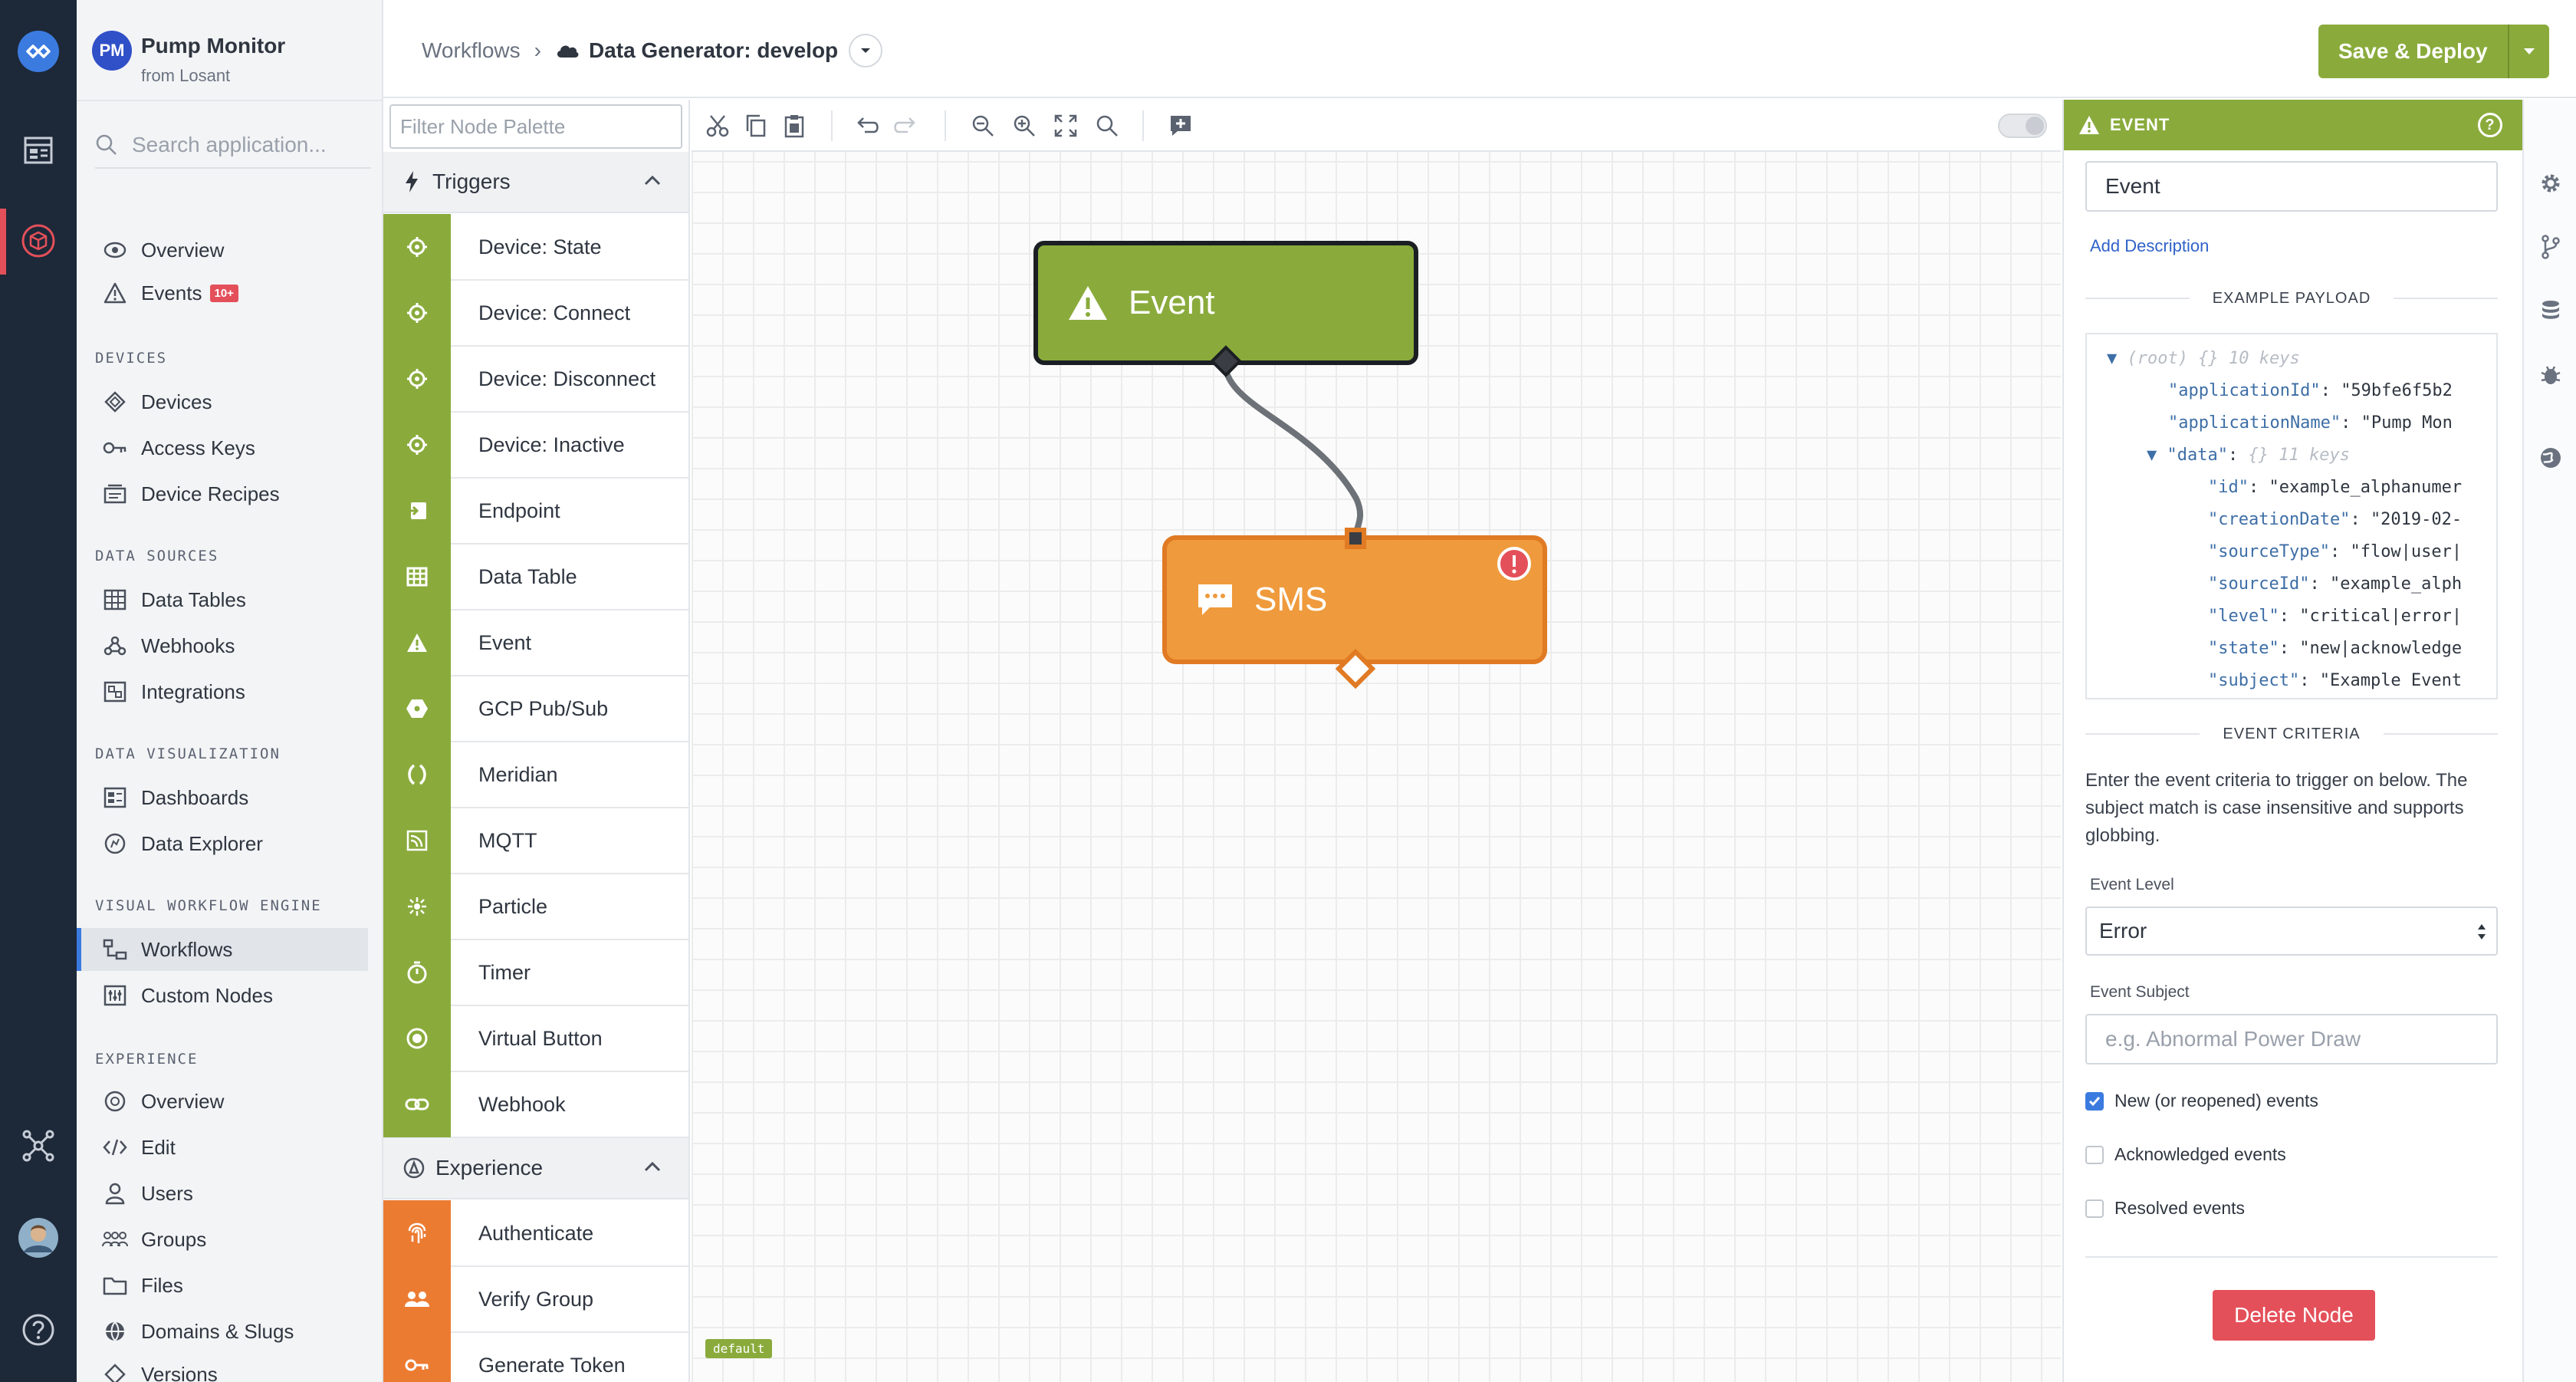 The image size is (2576, 1382). Describe the element at coordinates (536, 1104) in the screenshot. I see `palette-node-webhook: Webhook` at that location.